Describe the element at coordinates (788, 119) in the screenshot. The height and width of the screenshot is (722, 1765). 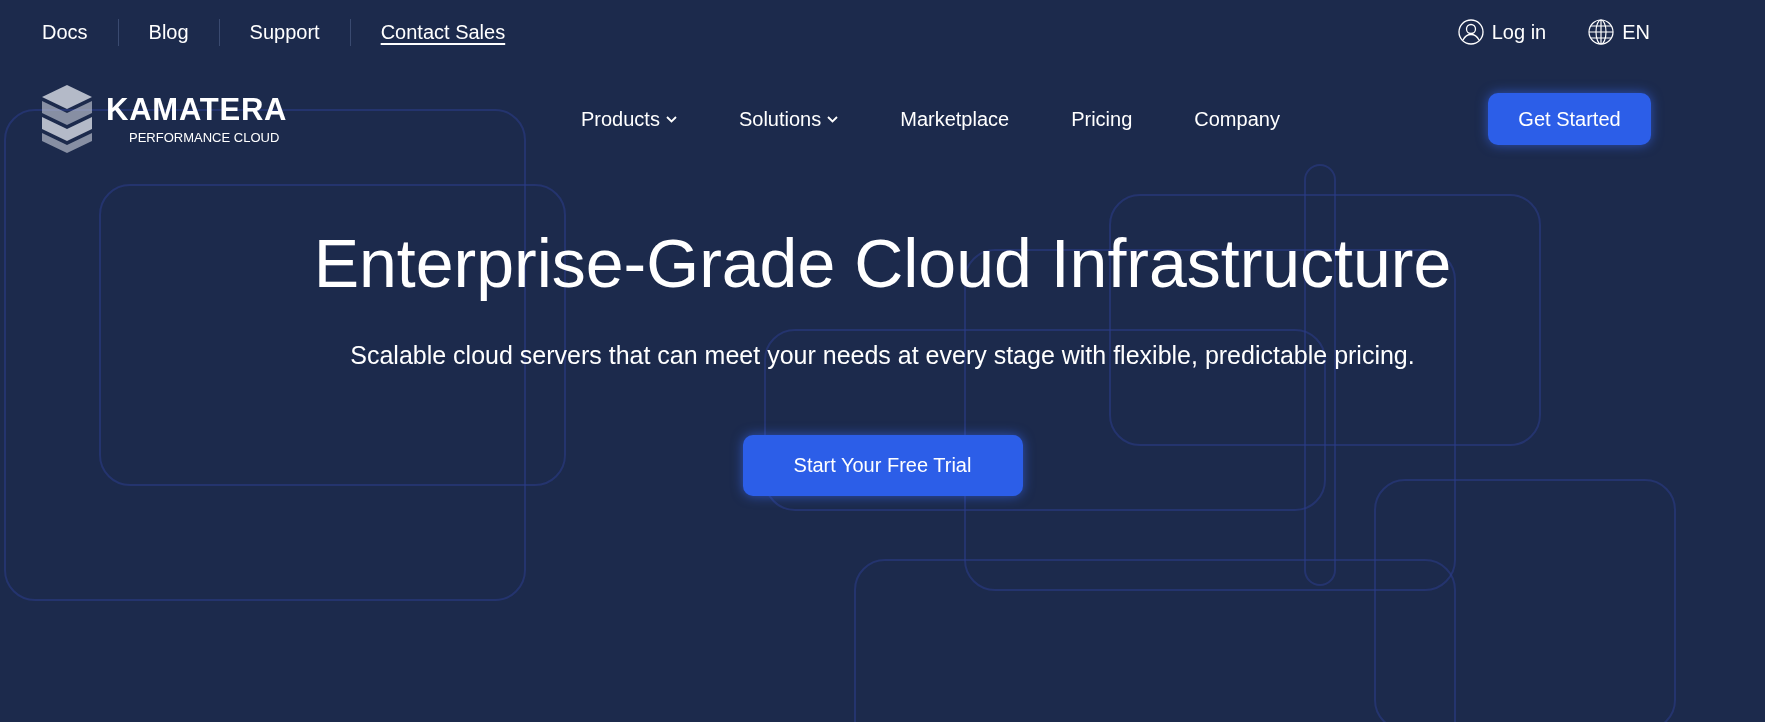
I see `nav-link: Solutions` at that location.